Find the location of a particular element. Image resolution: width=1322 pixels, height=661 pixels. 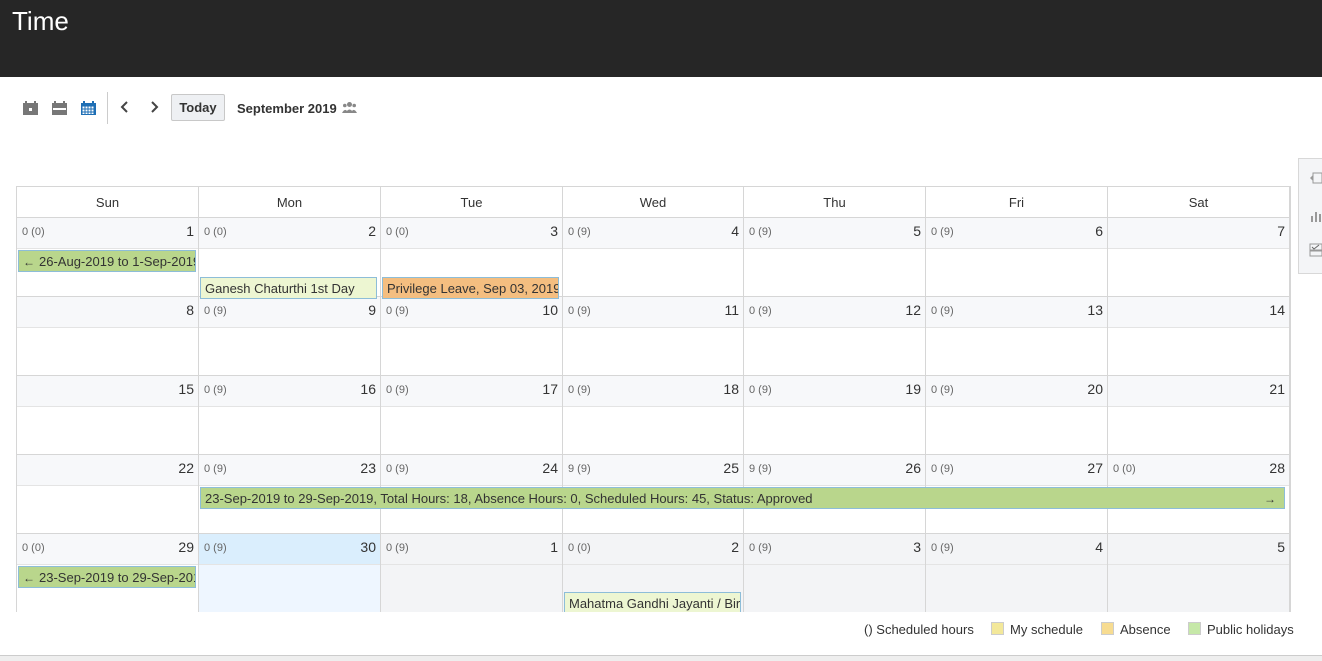

day-number: 18 is located at coordinates (731, 389).